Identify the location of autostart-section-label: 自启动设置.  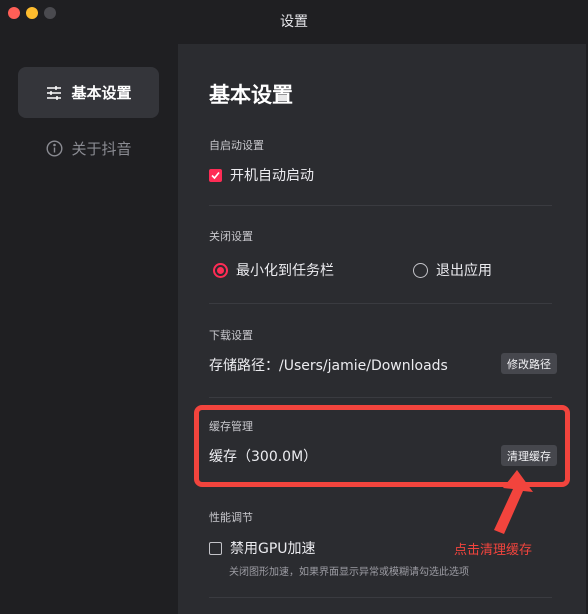
(236, 145).